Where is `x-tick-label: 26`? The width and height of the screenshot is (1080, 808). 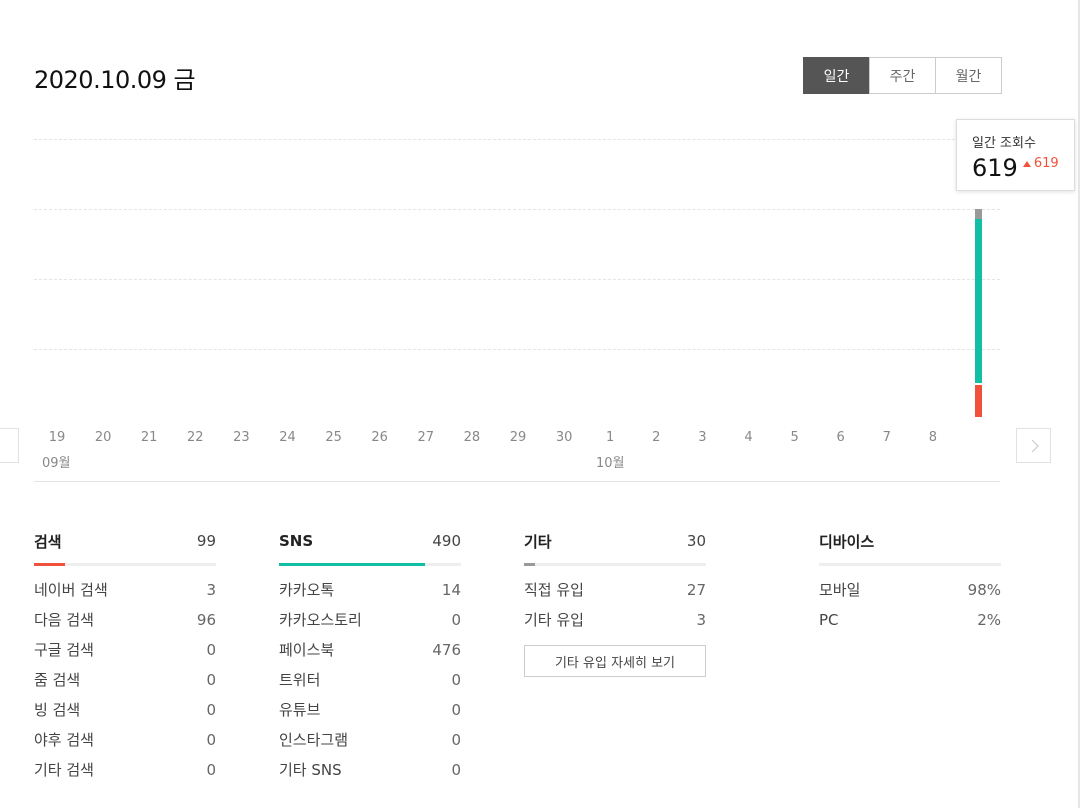
x-tick-label: 26 is located at coordinates (379, 437).